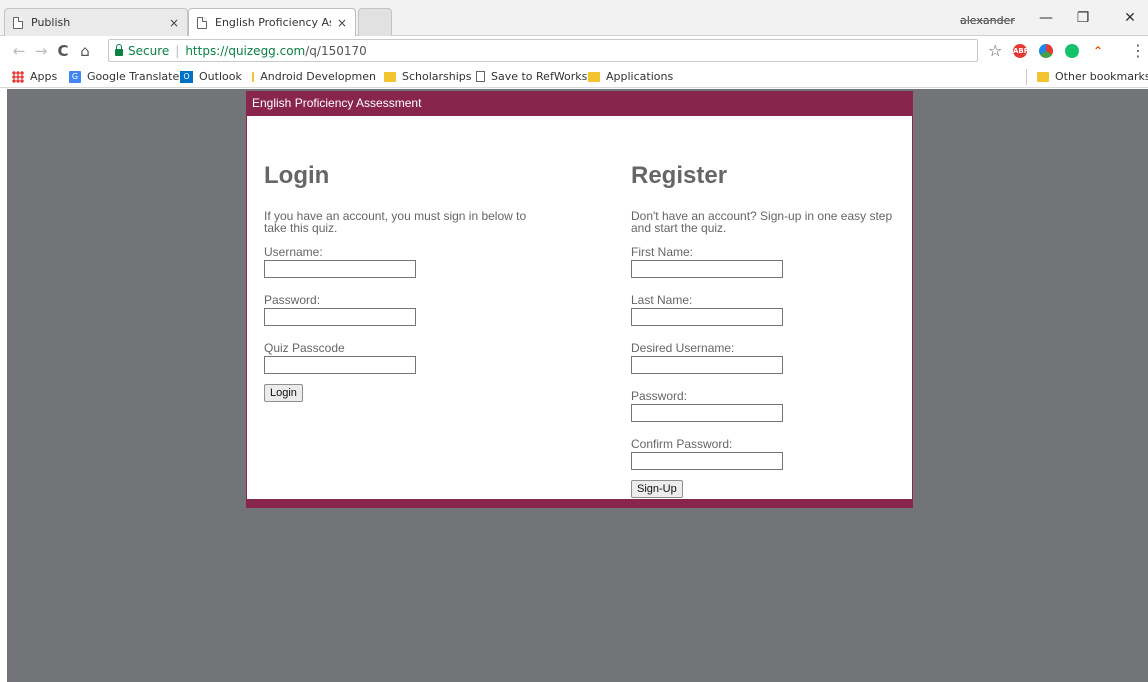 The image size is (1148, 682). Describe the element at coordinates (292, 300) in the screenshot. I see `password-label: Password:` at that location.